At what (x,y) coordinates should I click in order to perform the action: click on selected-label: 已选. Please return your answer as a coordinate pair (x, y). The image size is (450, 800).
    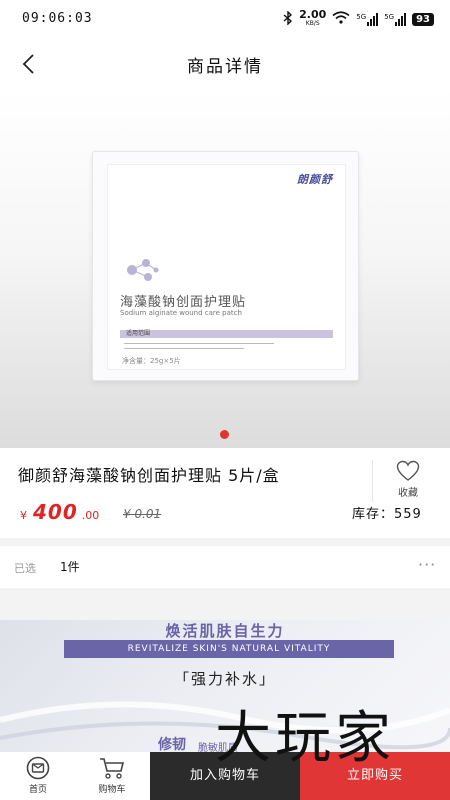
    Looking at the image, I should click on (25, 568).